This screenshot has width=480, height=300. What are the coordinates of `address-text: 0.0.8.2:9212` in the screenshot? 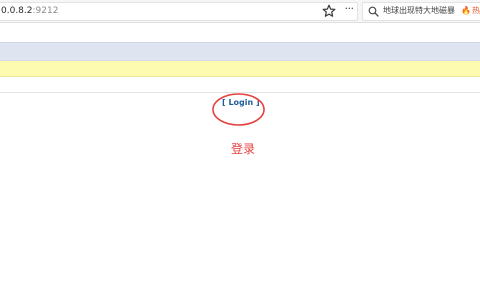 It's located at (29, 11).